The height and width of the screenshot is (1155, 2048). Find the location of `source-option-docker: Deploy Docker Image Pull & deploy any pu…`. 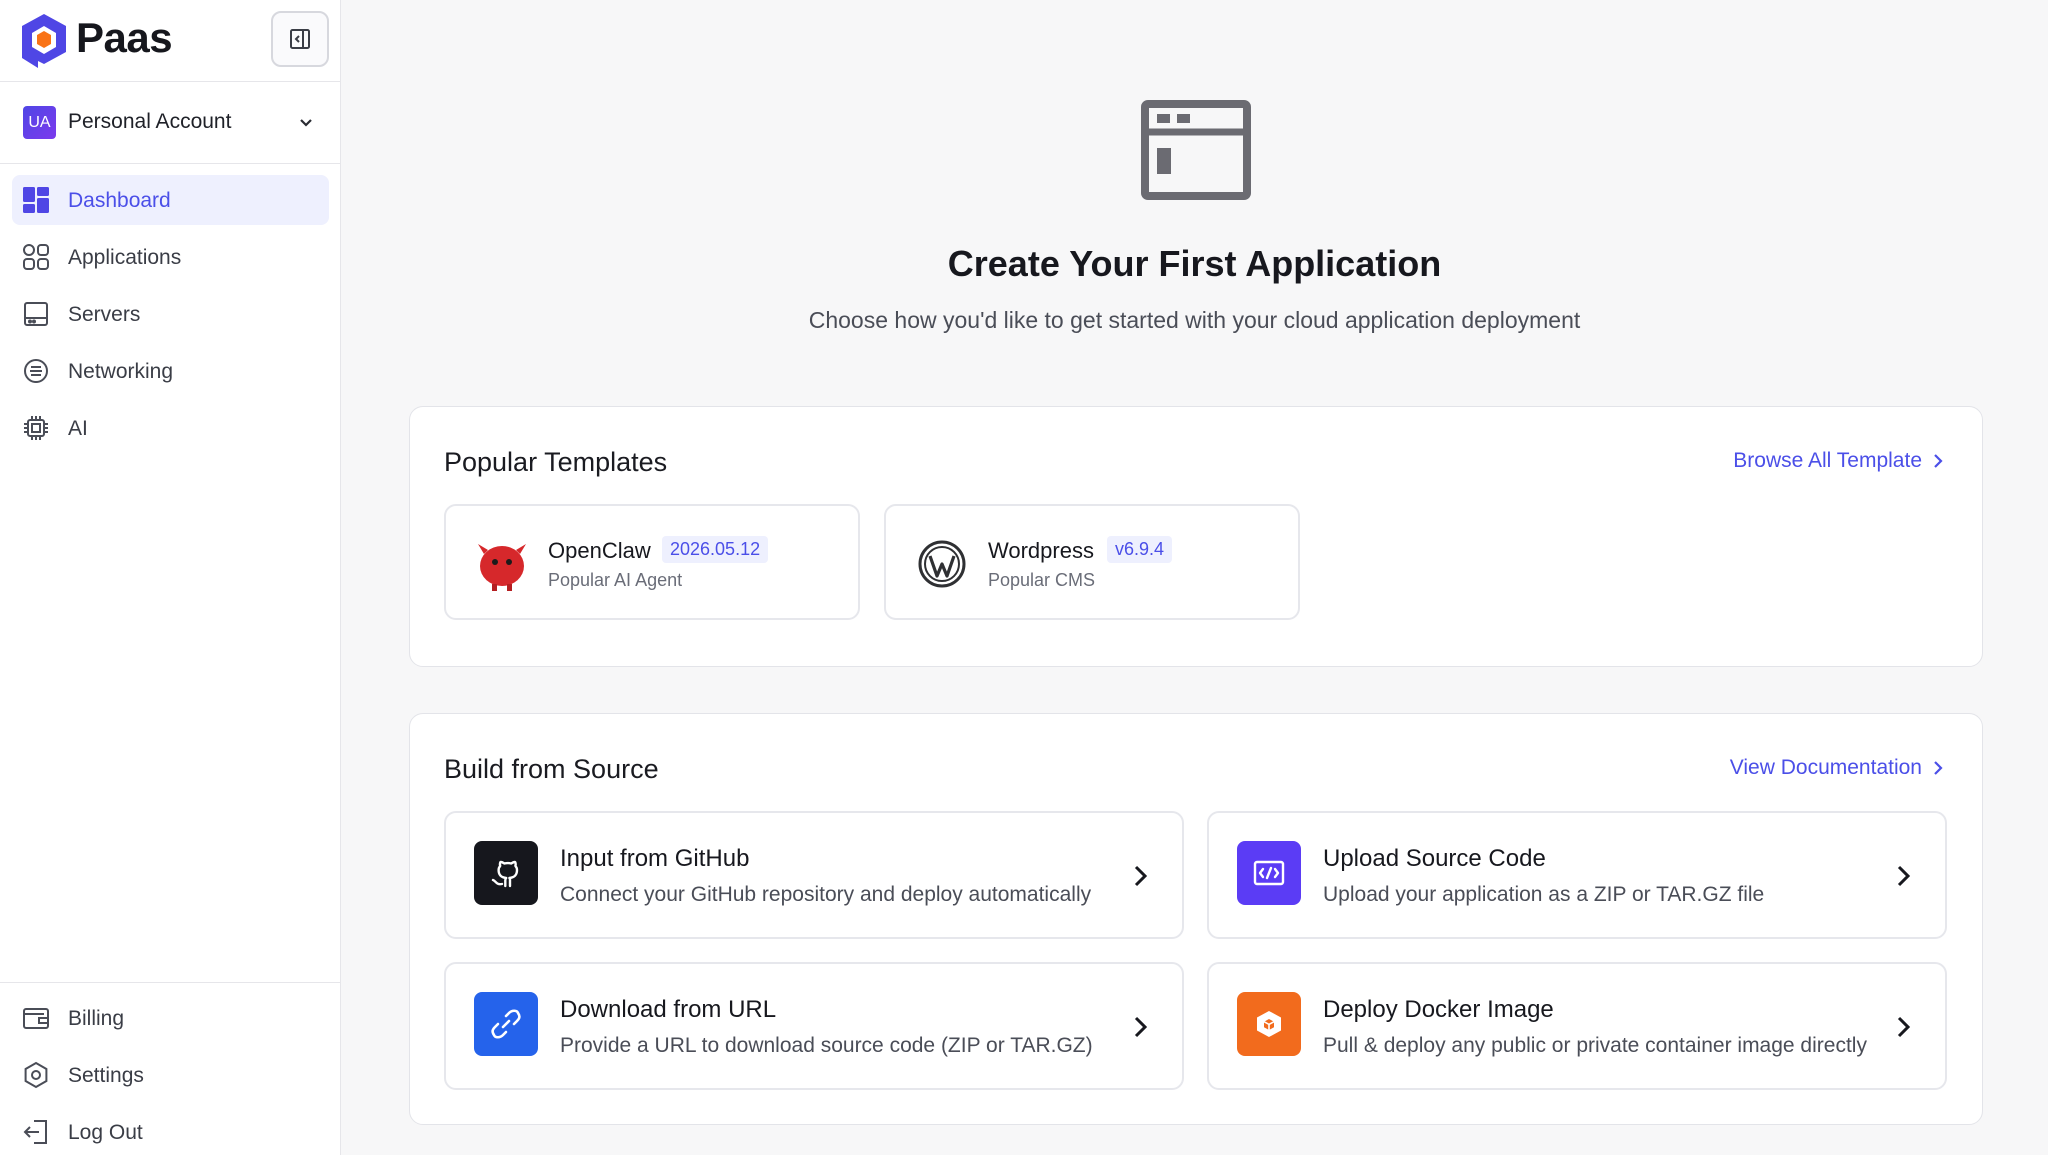

source-option-docker: Deploy Docker Image Pull & deploy any pu… is located at coordinates (1577, 1026).